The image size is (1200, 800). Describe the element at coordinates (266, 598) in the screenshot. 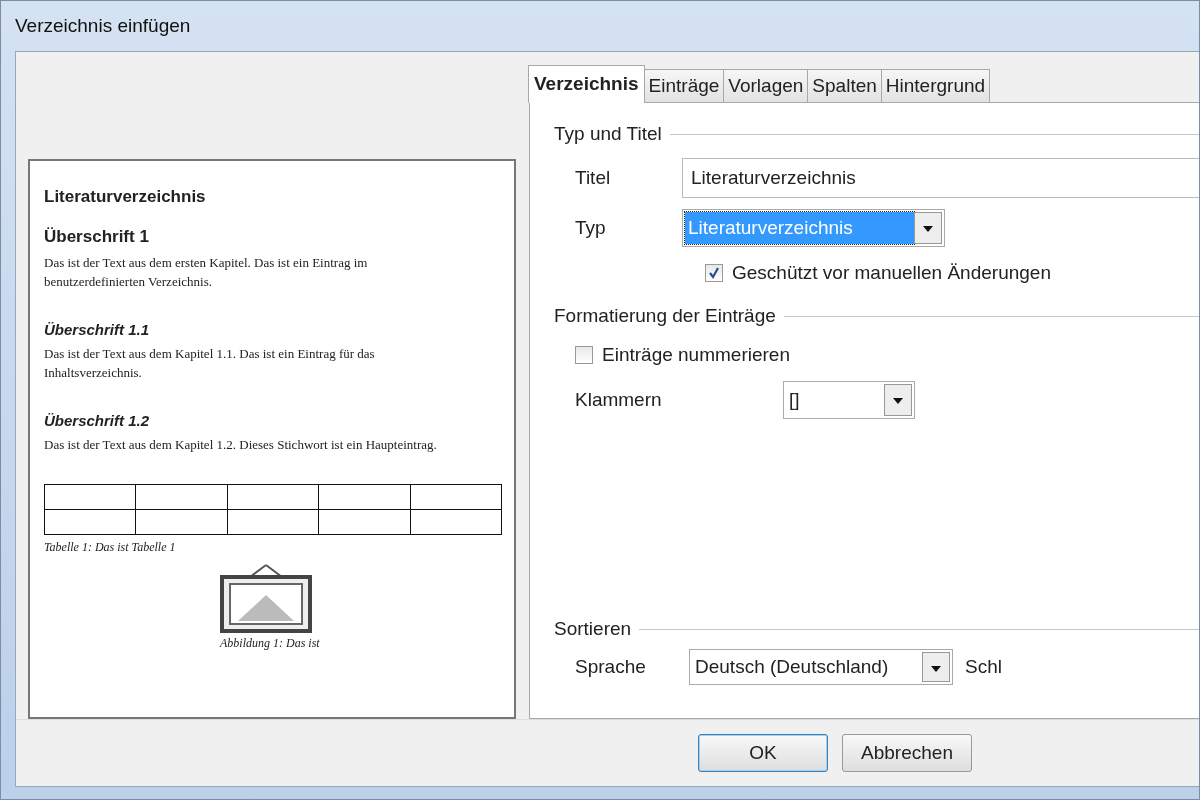

I see `framed-picture-icon` at that location.